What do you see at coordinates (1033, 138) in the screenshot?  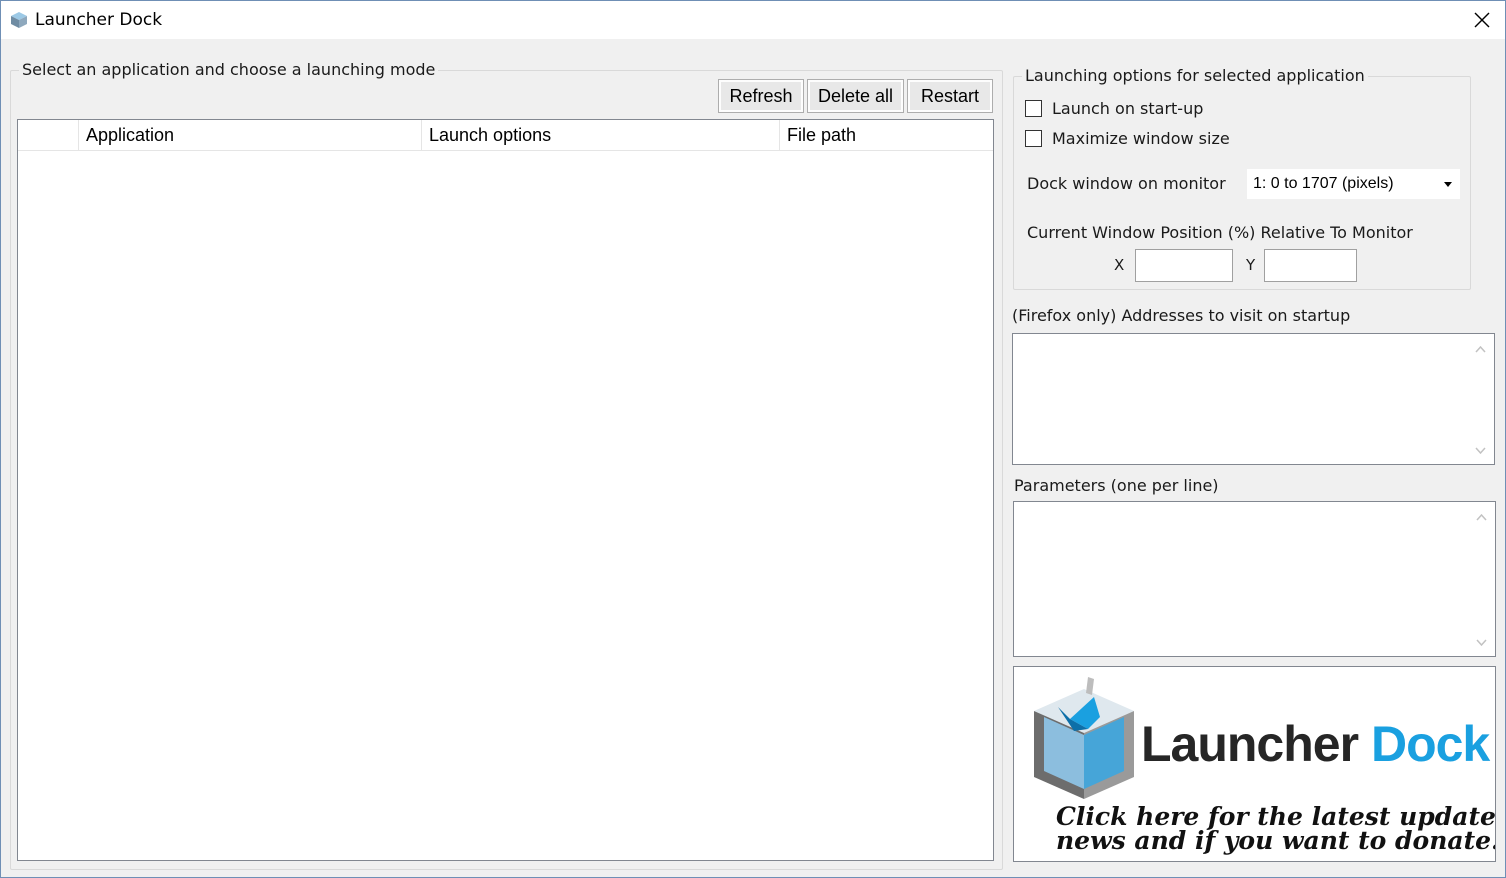 I see `maximize-window-checkbox` at bounding box center [1033, 138].